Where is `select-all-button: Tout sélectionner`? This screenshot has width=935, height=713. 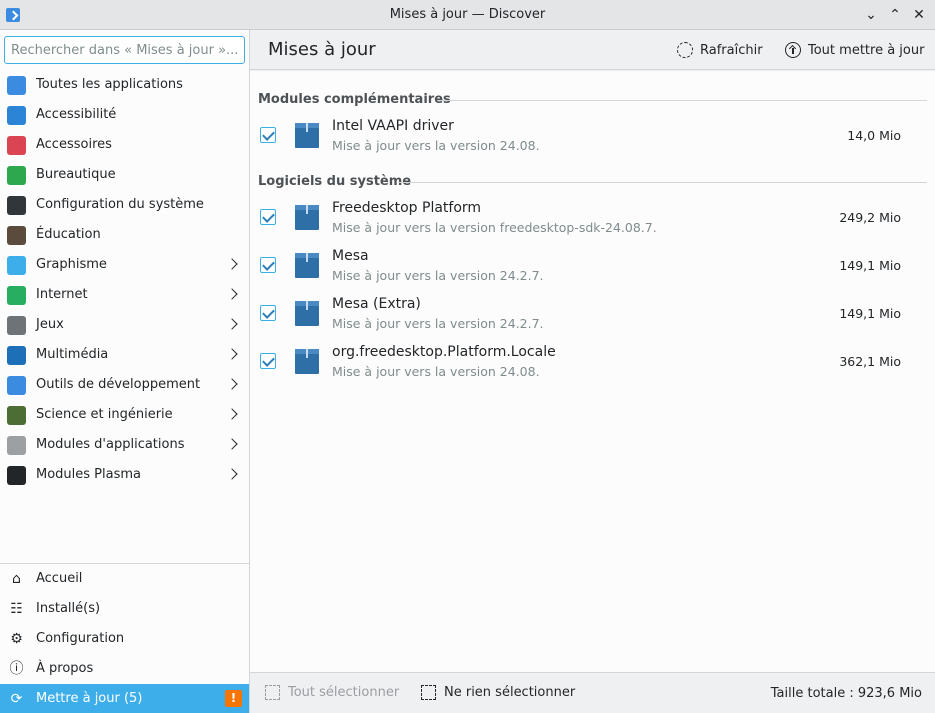 select-all-button: Tout sélectionner is located at coordinates (332, 692).